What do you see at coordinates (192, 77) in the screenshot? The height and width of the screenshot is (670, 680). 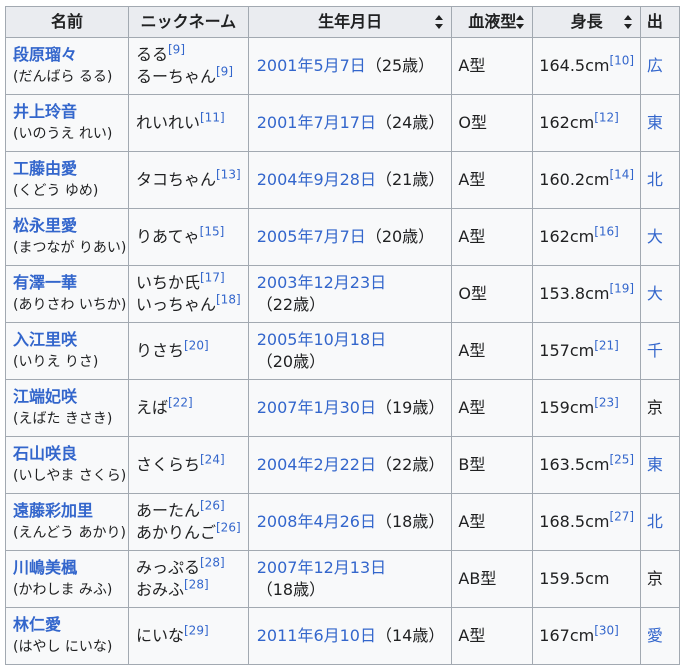 I see `nickname: るーちゃん[9]` at bounding box center [192, 77].